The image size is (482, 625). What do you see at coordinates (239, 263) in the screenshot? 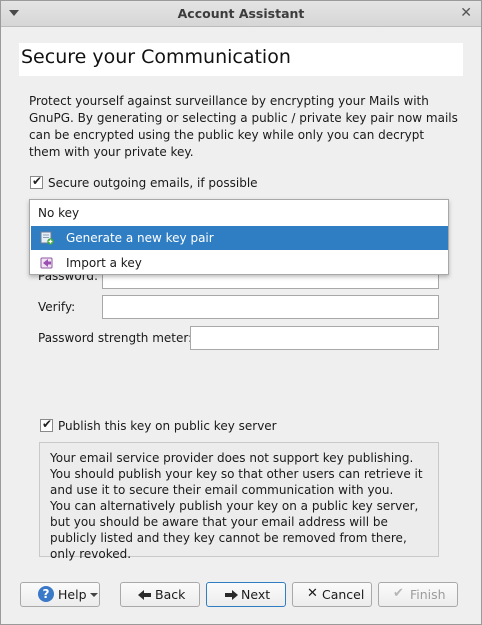
I see `dropdown-option-import: Import a key` at bounding box center [239, 263].